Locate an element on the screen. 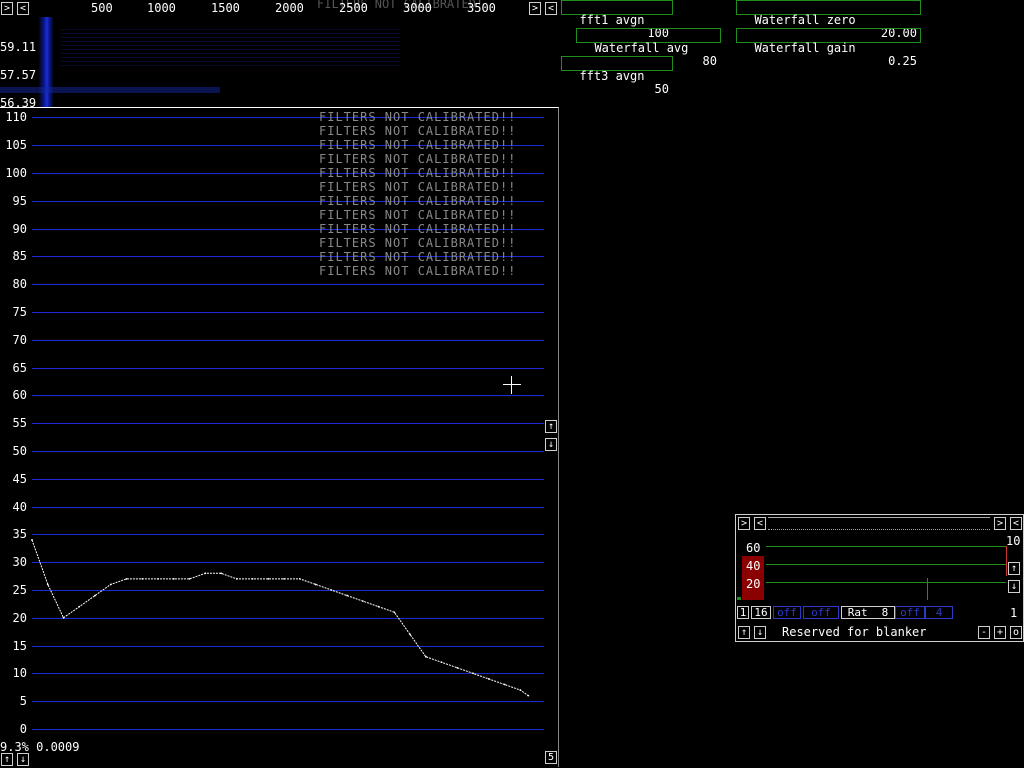  blanker-marker is located at coordinates (927, 589).